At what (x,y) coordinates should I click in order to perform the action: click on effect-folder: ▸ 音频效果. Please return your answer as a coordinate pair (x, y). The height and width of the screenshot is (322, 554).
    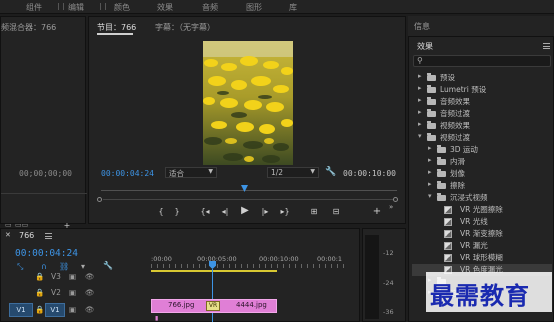
    Looking at the image, I should click on (482, 102).